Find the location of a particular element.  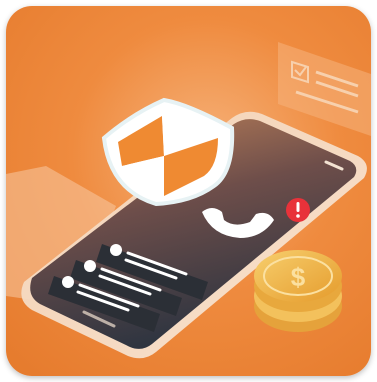

shield-icon is located at coordinates (168, 152).